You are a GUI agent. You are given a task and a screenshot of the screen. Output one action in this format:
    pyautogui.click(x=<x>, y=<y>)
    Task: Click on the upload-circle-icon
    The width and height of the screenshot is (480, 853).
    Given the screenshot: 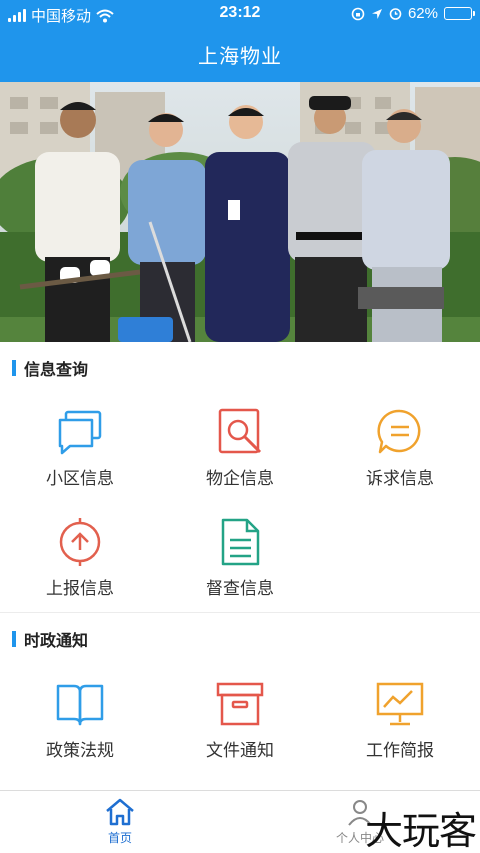 What is the action you would take?
    pyautogui.click(x=80, y=542)
    